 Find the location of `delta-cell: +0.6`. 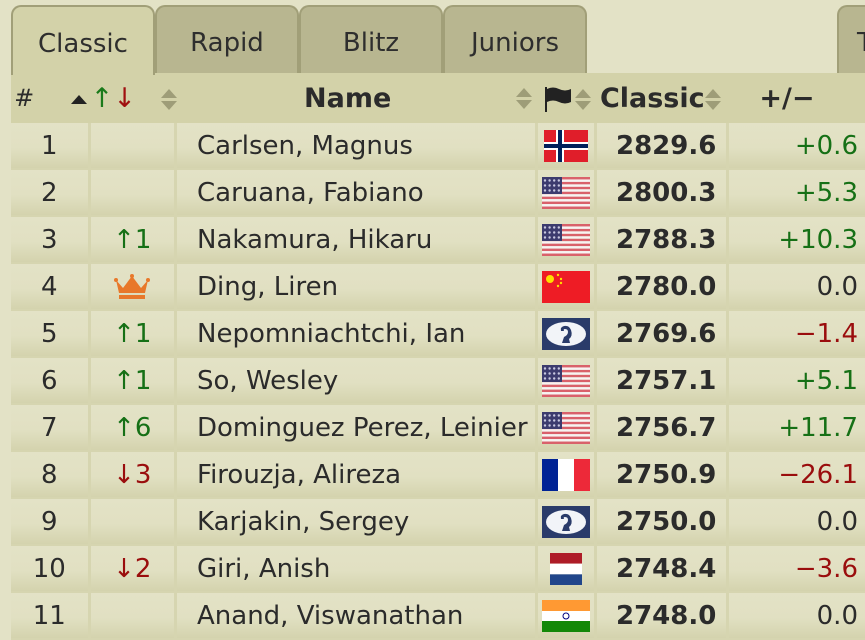

delta-cell: +0.6 is located at coordinates (797, 146).